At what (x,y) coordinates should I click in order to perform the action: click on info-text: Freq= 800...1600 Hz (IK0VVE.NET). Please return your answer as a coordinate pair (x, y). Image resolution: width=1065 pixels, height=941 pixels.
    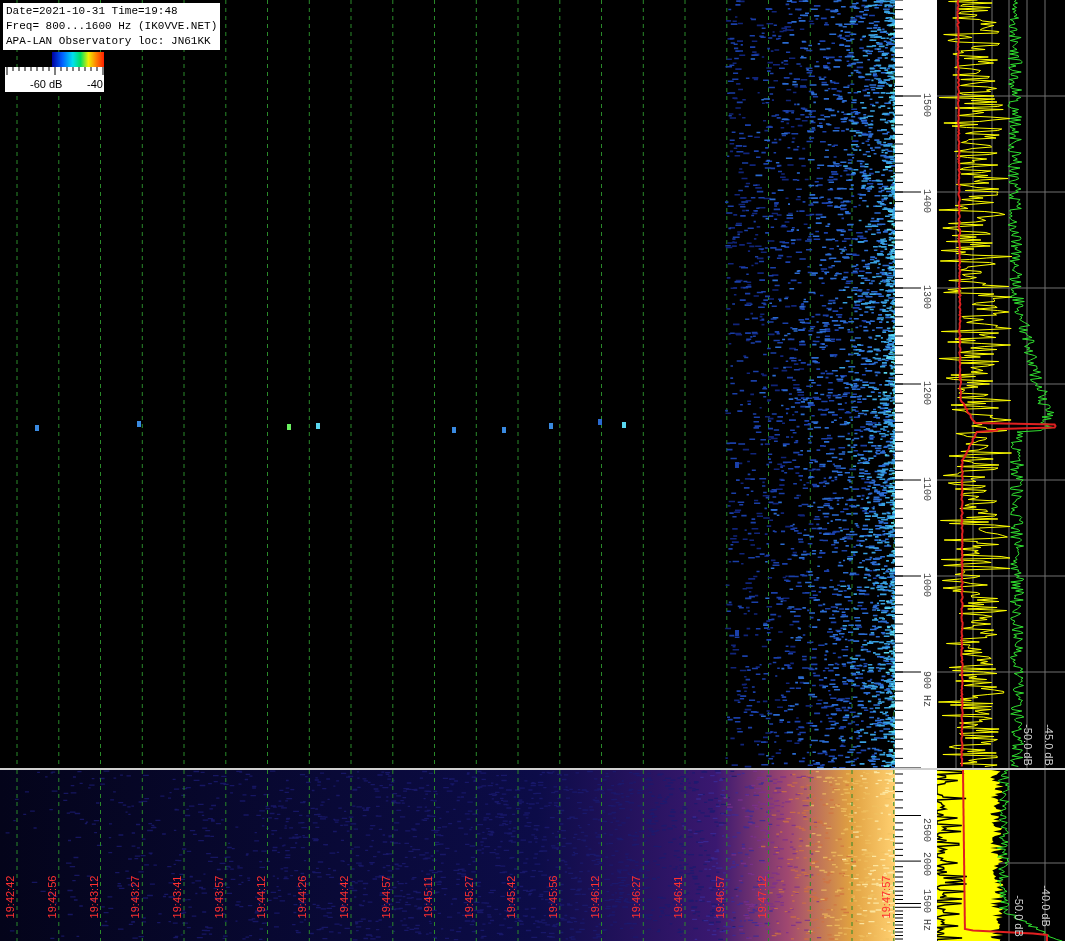
    Looking at the image, I should click on (112, 26).